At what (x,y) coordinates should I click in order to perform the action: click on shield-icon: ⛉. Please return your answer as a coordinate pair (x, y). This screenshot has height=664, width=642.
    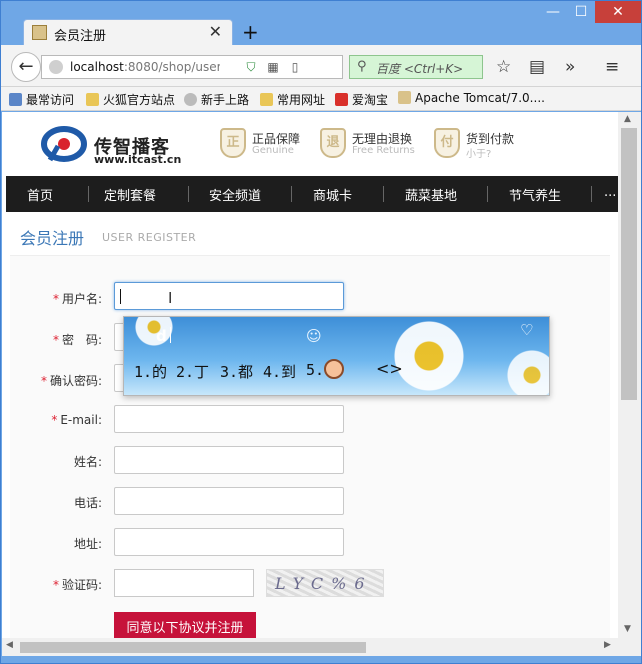
    Looking at the image, I should click on (251, 67).